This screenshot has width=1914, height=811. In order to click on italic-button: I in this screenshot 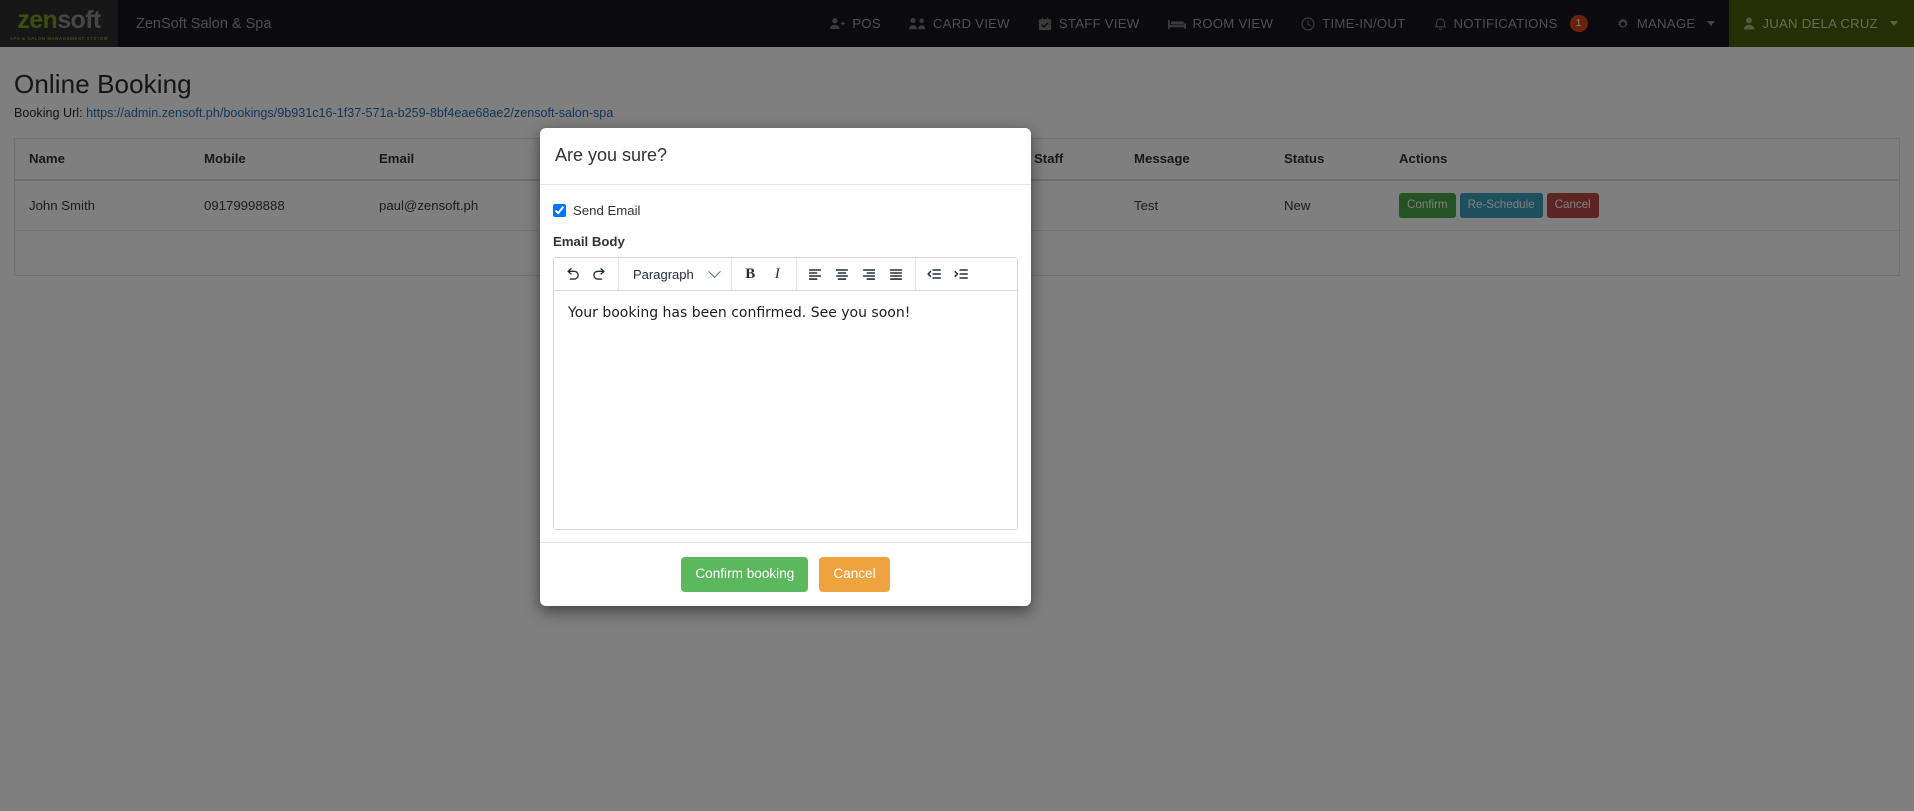, I will do `click(777, 274)`.